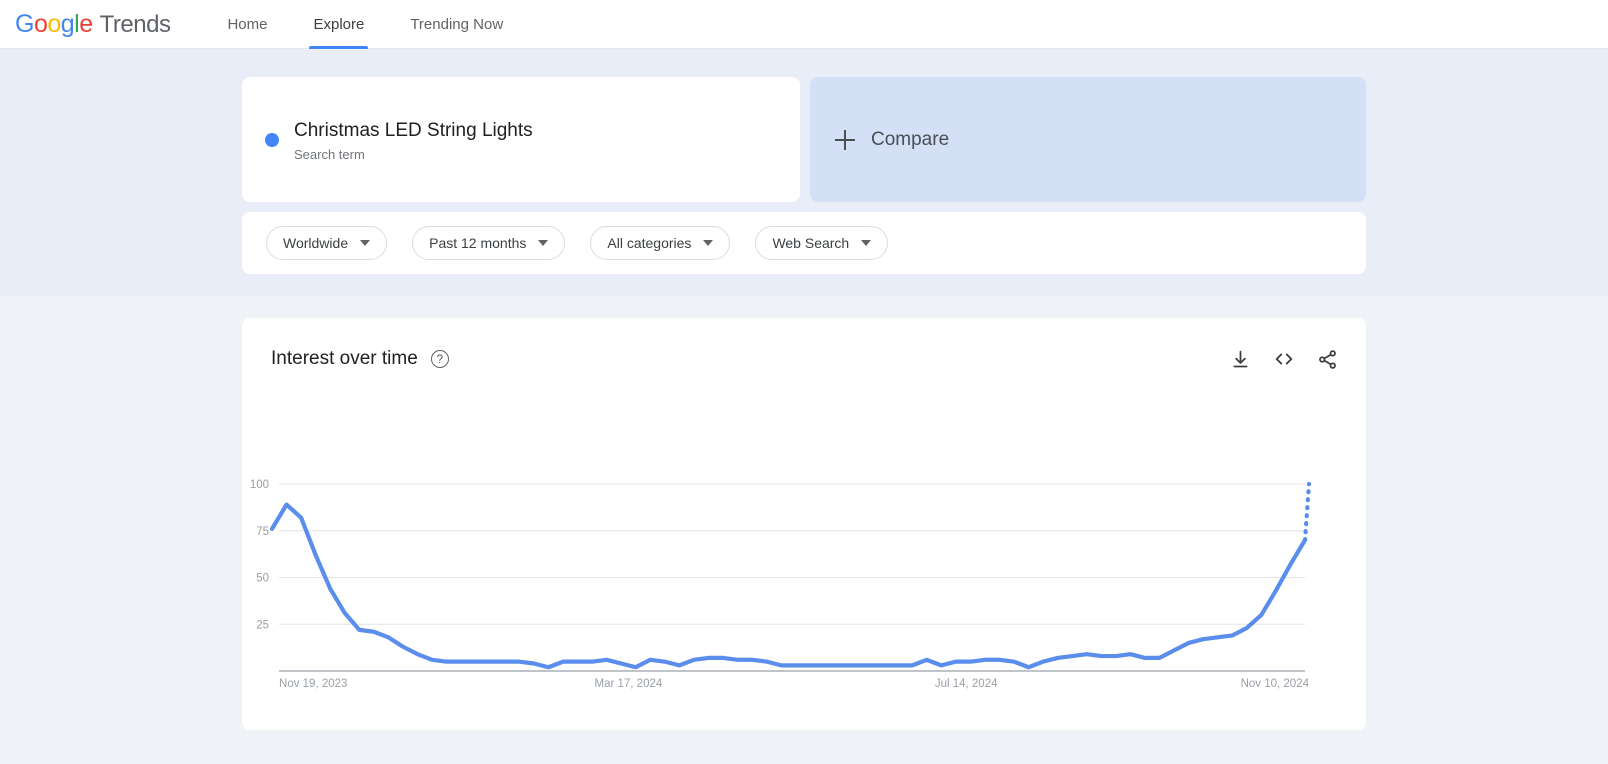 This screenshot has height=764, width=1608. What do you see at coordinates (339, 24) in the screenshot?
I see `nav-item-explore: Explore` at bounding box center [339, 24].